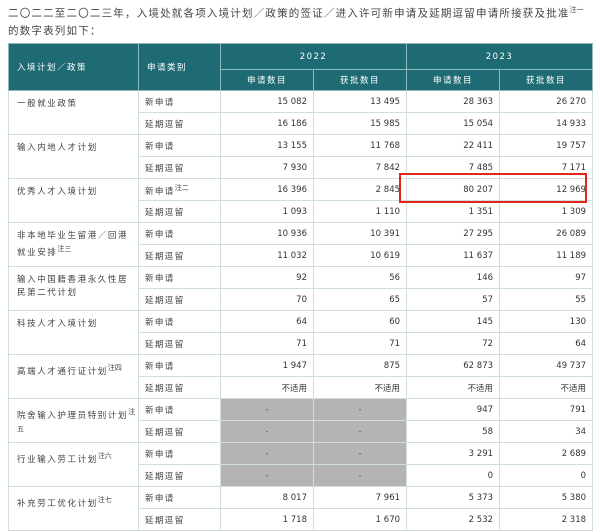 Image resolution: width=600 pixels, height=532 pixels. I want to click on value-cell: 2 689, so click(546, 453).